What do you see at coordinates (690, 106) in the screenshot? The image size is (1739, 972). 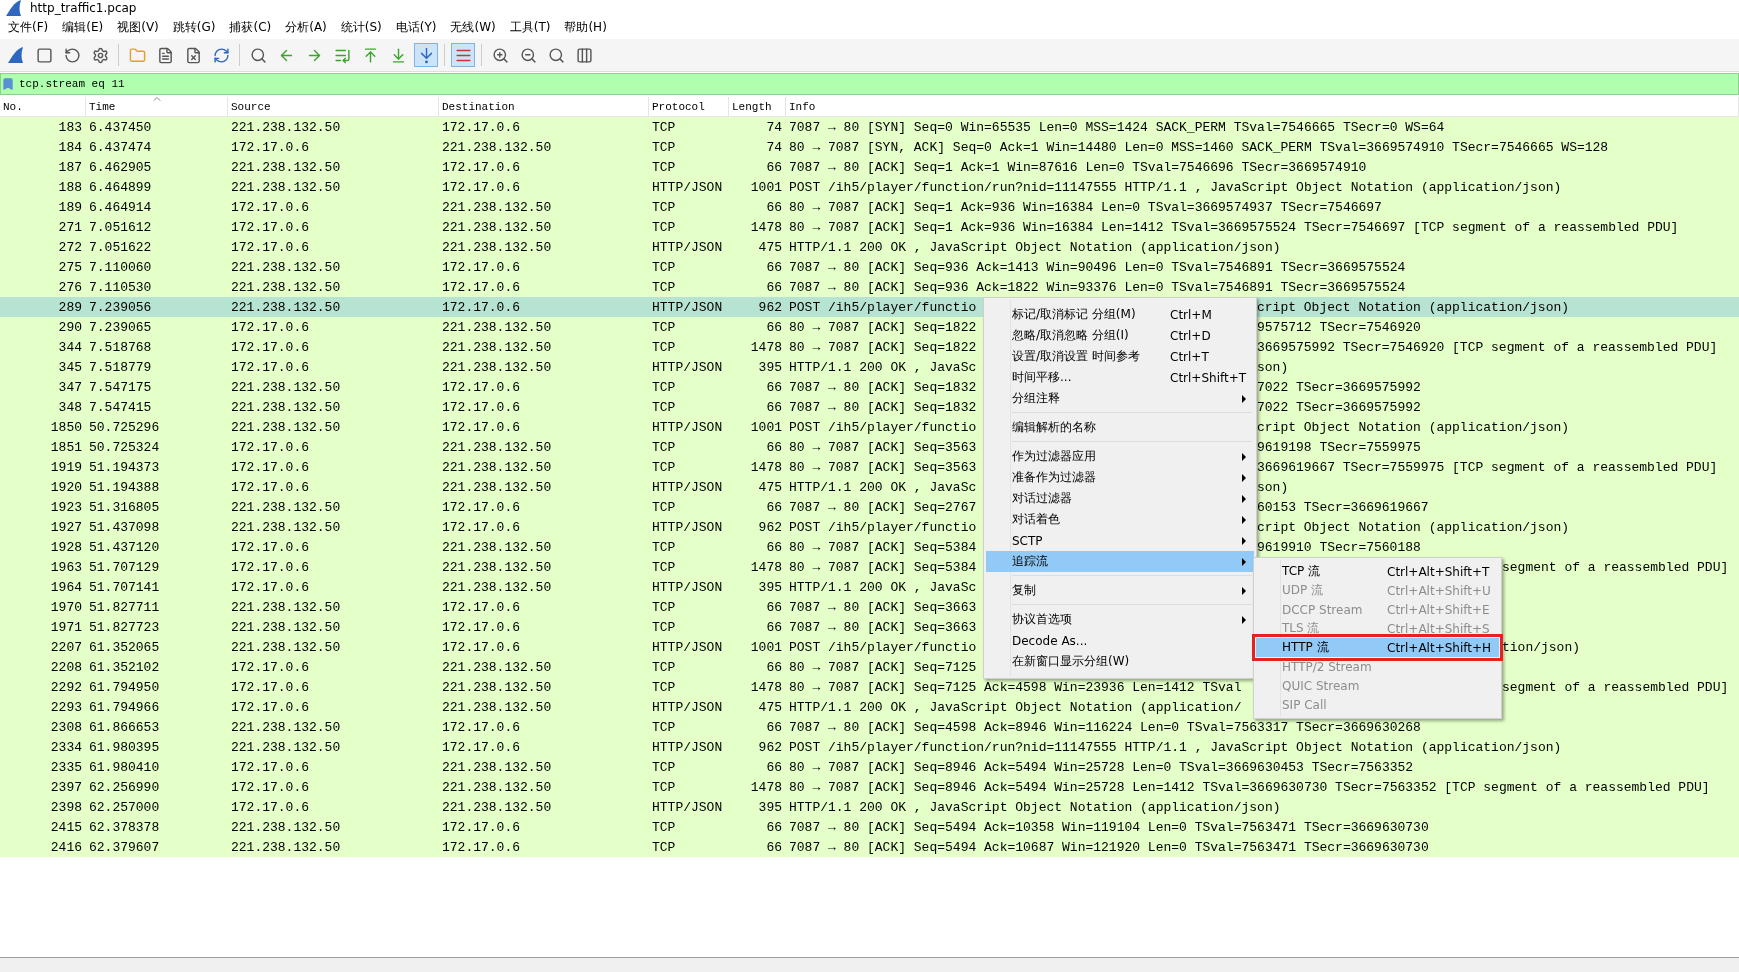 I see `column-header: Protocol` at bounding box center [690, 106].